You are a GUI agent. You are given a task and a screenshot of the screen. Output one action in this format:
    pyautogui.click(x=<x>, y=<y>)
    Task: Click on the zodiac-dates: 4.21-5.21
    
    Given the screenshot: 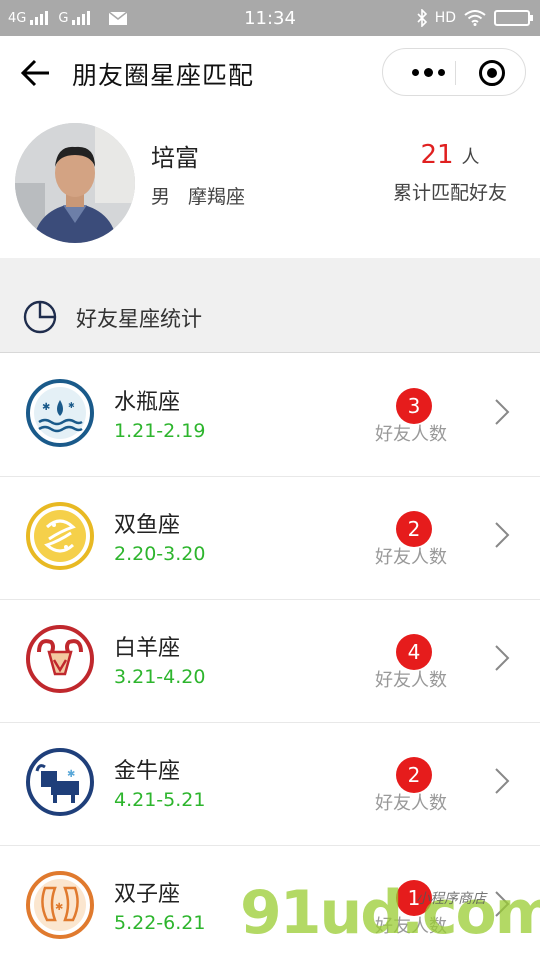 What is the action you would take?
    pyautogui.click(x=160, y=800)
    